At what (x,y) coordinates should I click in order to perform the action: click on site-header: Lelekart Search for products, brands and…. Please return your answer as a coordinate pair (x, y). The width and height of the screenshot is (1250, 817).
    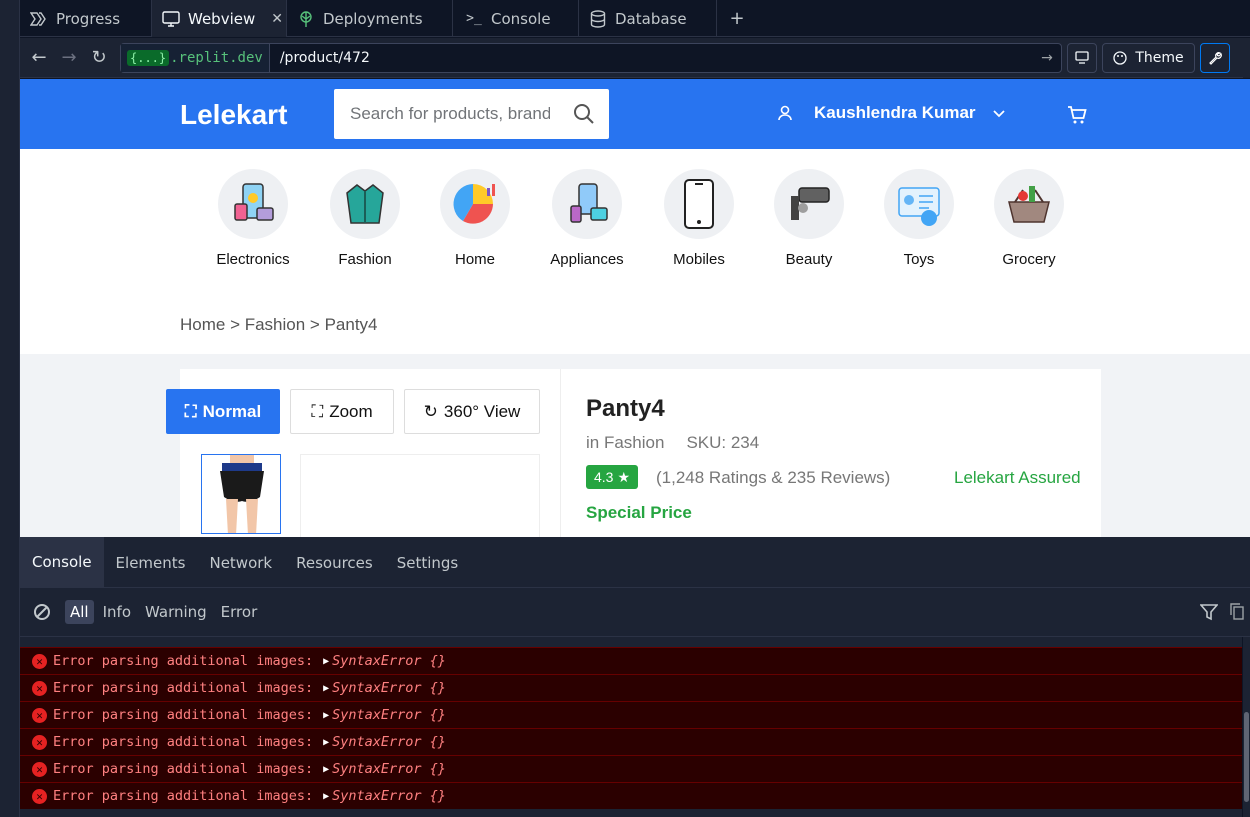
    Looking at the image, I should click on (635, 114).